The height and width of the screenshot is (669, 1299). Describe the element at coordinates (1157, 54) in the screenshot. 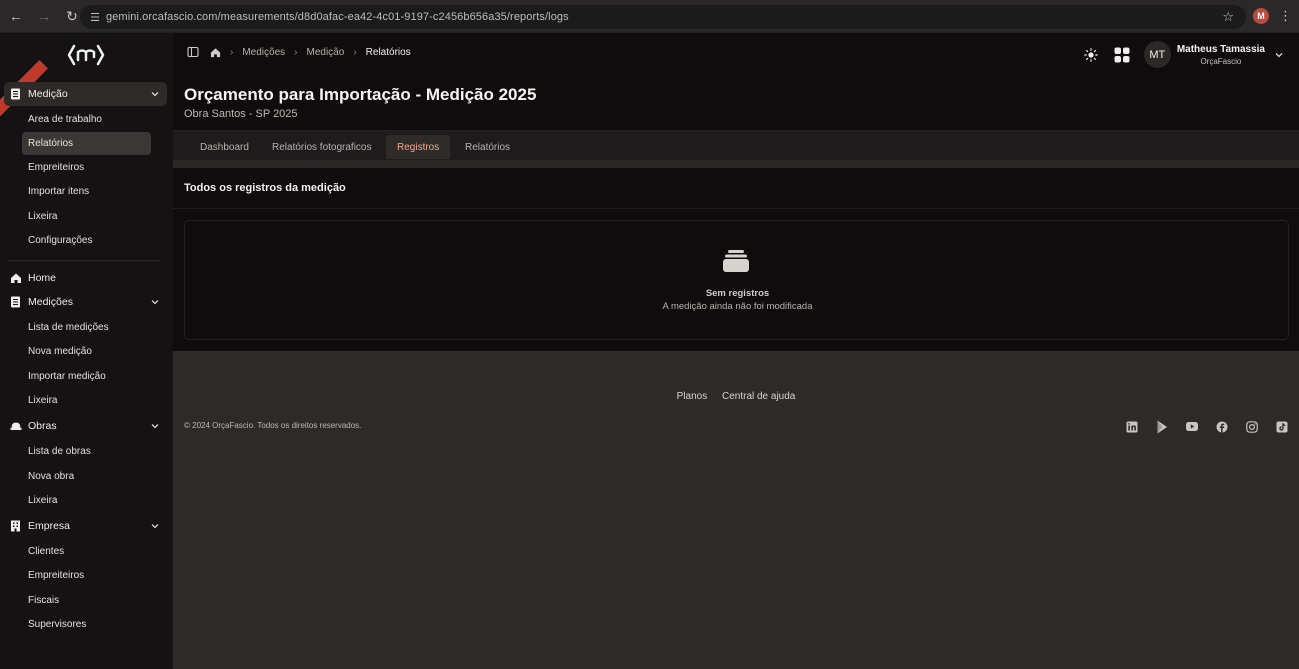

I see `avatar: MT` at that location.